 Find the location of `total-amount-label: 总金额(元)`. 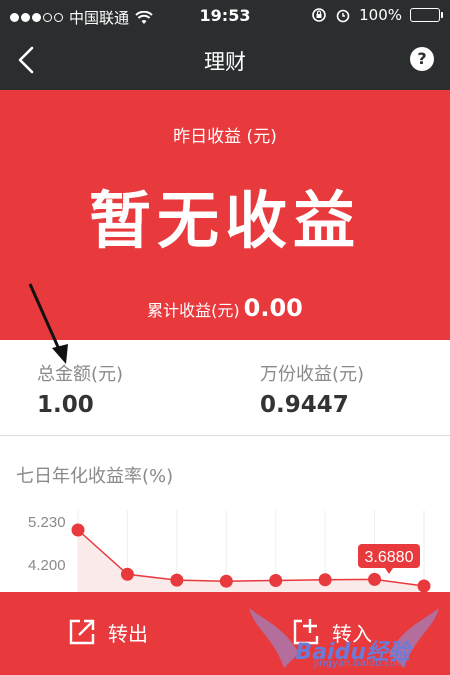

total-amount-label: 总金额(元) is located at coordinates (80, 374).